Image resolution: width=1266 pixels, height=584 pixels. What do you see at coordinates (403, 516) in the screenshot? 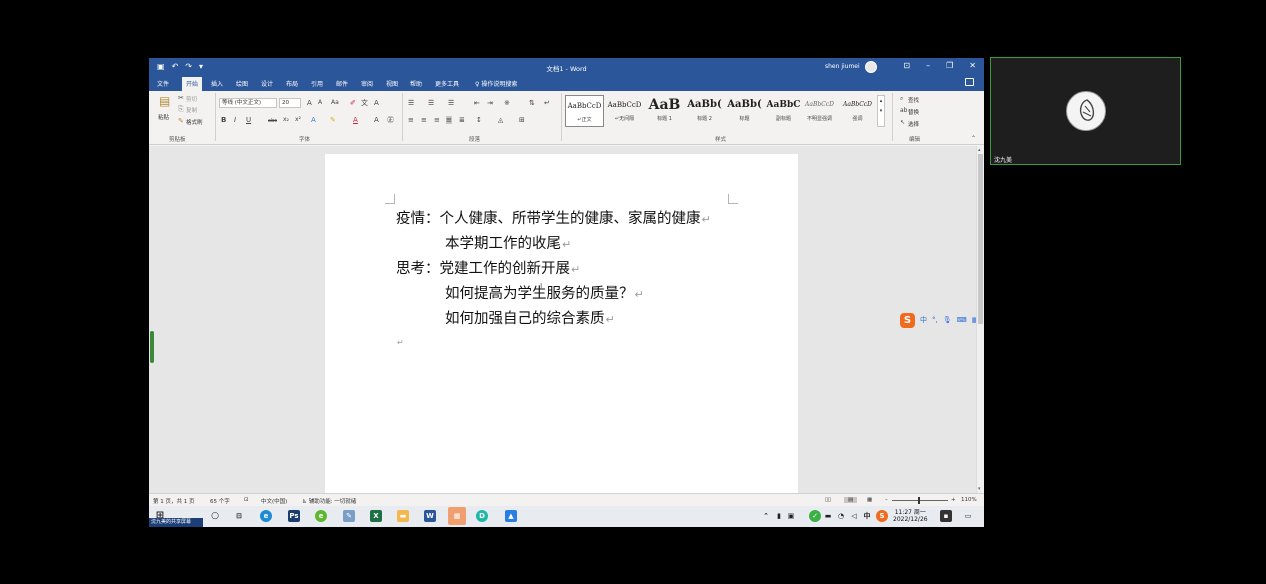
I see `file-explorer-icon: ▬` at bounding box center [403, 516].